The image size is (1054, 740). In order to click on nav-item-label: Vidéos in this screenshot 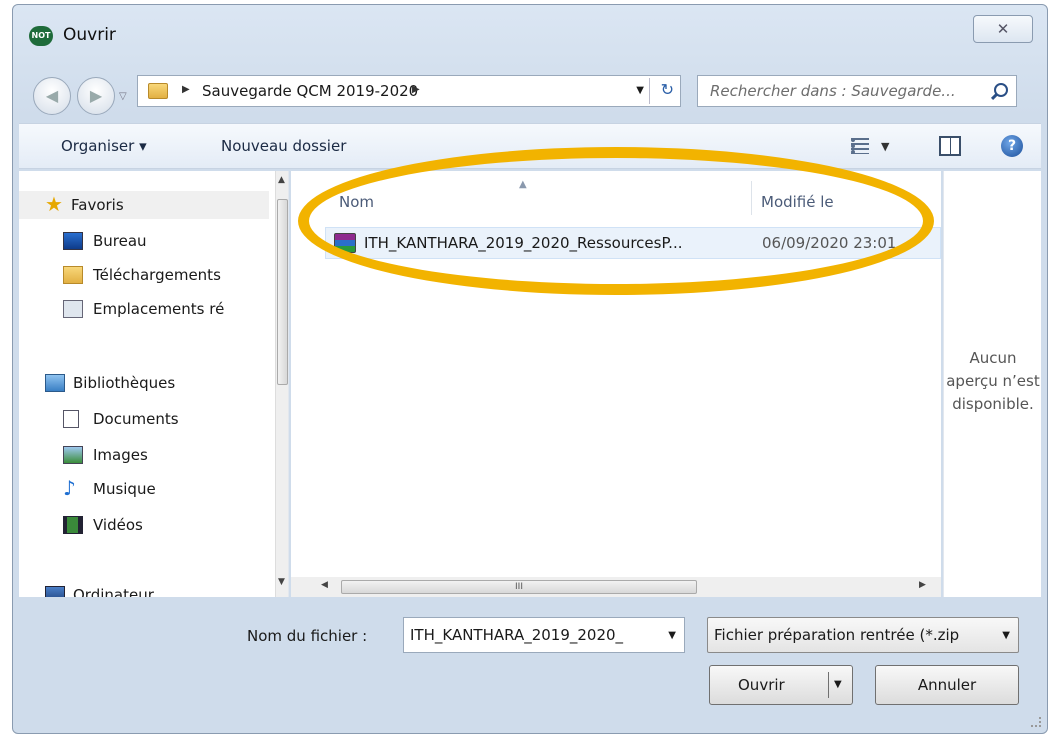, I will do `click(118, 525)`.